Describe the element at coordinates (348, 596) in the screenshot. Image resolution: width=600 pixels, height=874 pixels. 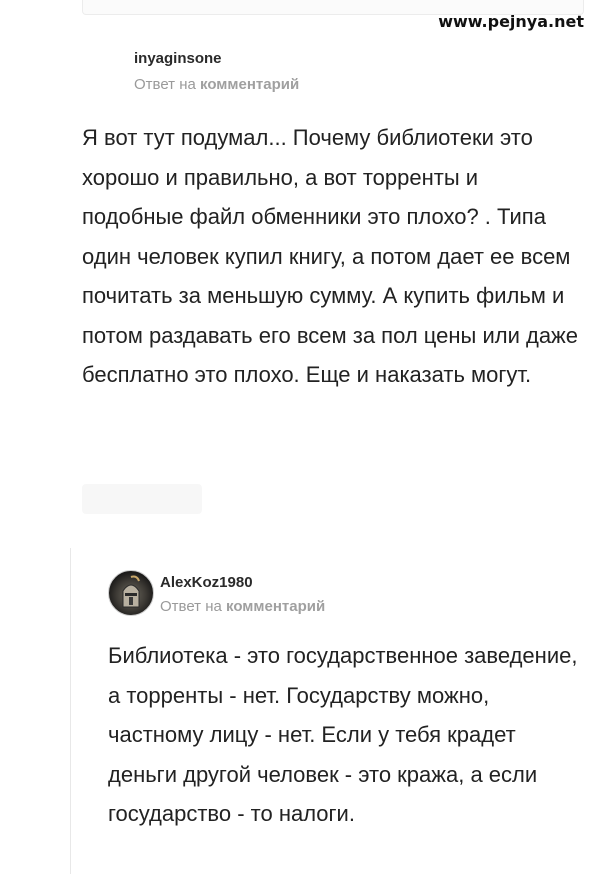
I see `comment-header: AlexKoz1980 Ответ на комментарий` at that location.